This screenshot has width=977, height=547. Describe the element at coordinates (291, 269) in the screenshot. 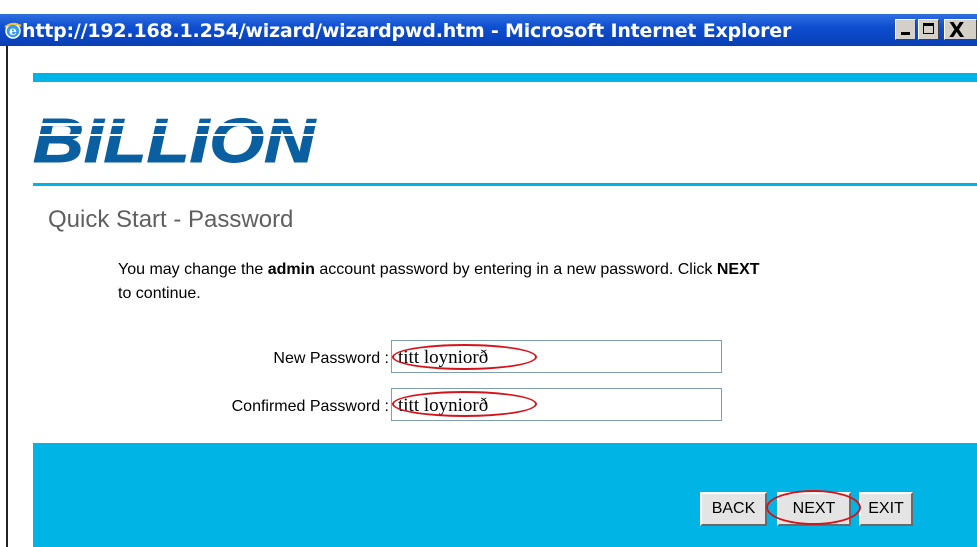

I see `desc-admin: admin` at that location.